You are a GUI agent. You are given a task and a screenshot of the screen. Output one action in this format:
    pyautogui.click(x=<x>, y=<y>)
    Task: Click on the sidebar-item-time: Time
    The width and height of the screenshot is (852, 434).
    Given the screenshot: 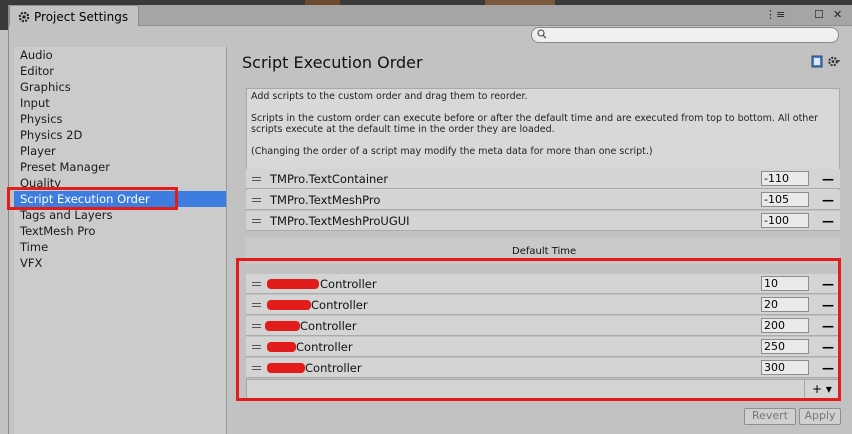 What is the action you would take?
    pyautogui.click(x=120, y=247)
    